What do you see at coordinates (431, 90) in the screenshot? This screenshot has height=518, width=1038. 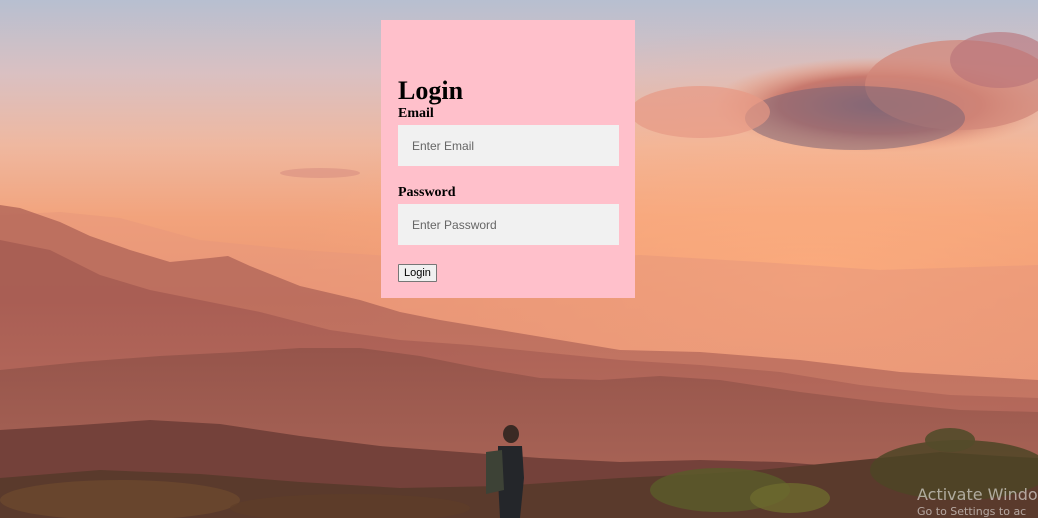 I see `login-title: Login` at bounding box center [431, 90].